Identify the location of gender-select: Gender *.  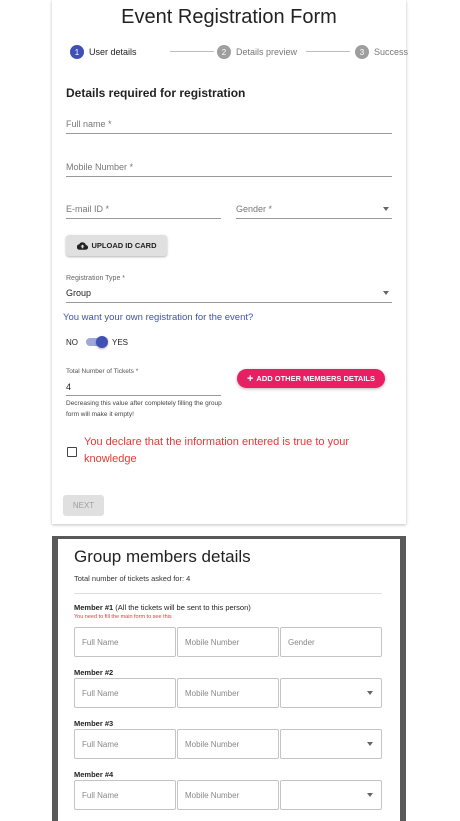
(314, 208).